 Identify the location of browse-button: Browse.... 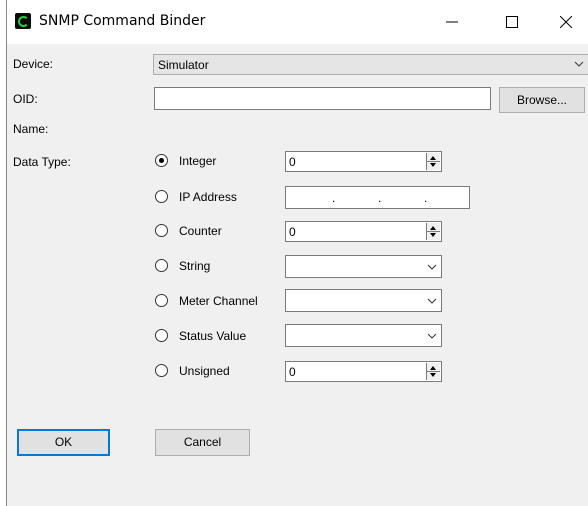
(542, 100).